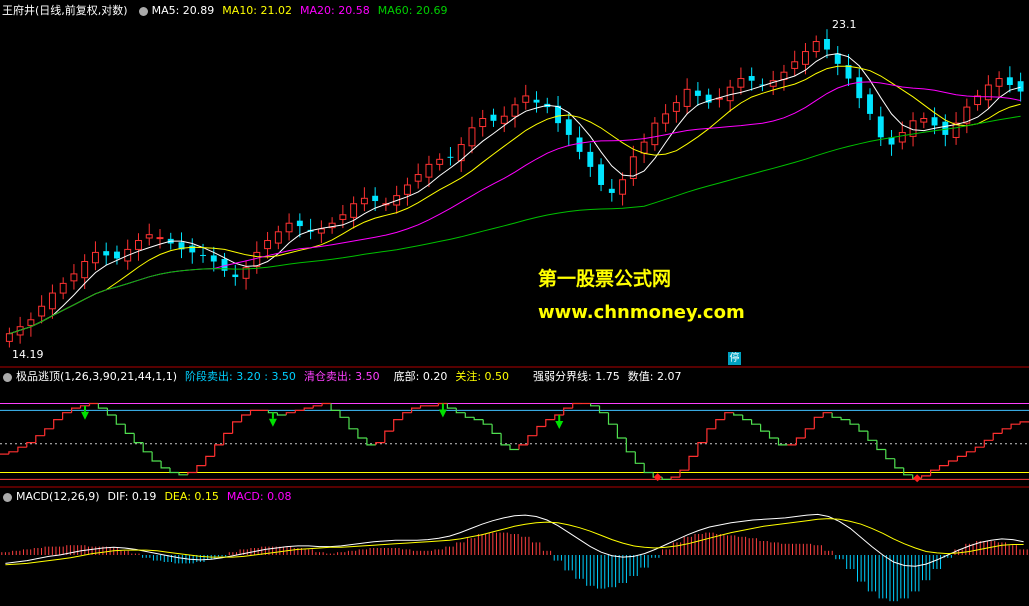 This screenshot has width=1029, height=606. What do you see at coordinates (28, 354) in the screenshot?
I see `low-price-label: 14.19` at bounding box center [28, 354].